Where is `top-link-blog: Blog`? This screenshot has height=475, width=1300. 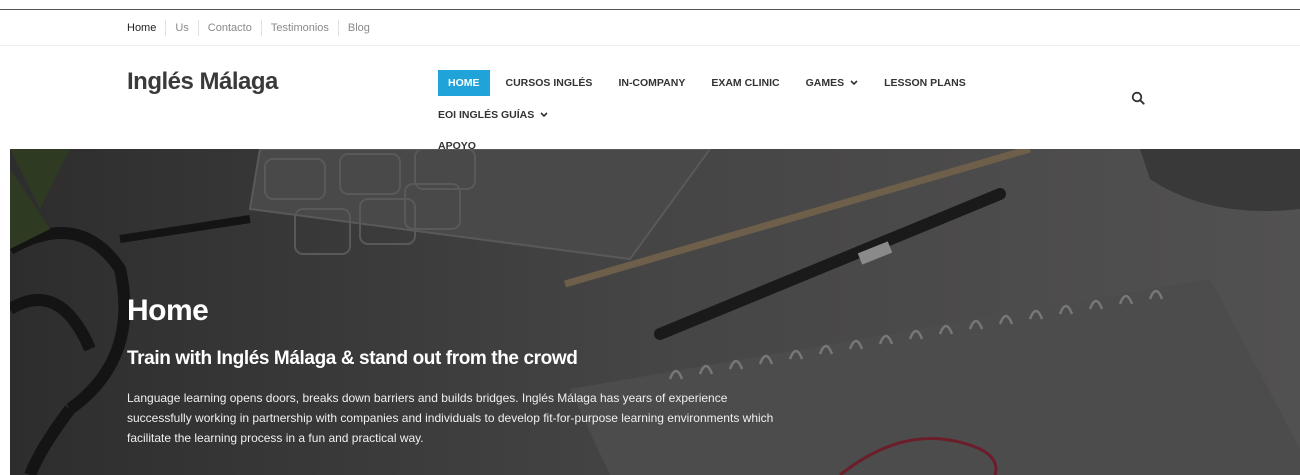 top-link-blog: Blog is located at coordinates (358, 28).